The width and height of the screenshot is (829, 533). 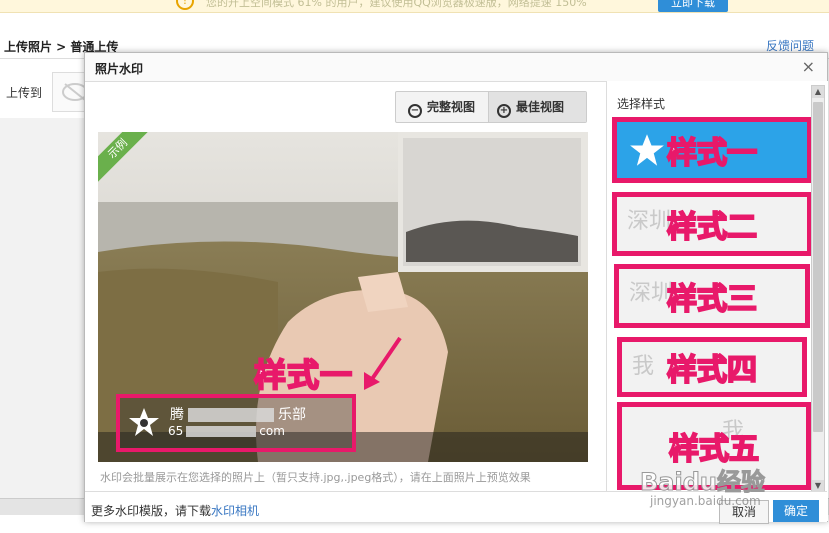 I want to click on dialog-header: 照片水印 ×, so click(x=456, y=67).